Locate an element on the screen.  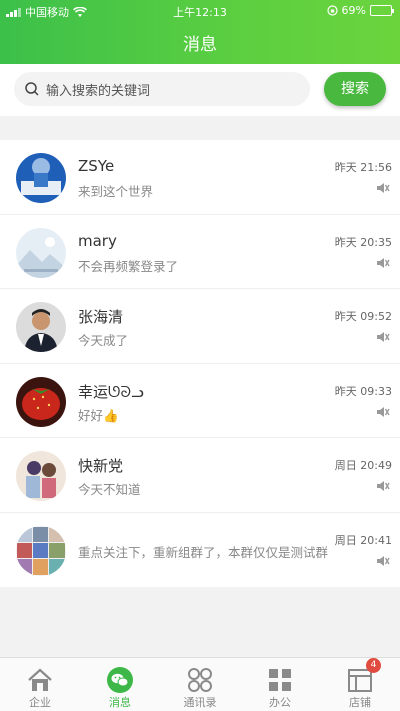
battery-icon is located at coordinates (382, 10).